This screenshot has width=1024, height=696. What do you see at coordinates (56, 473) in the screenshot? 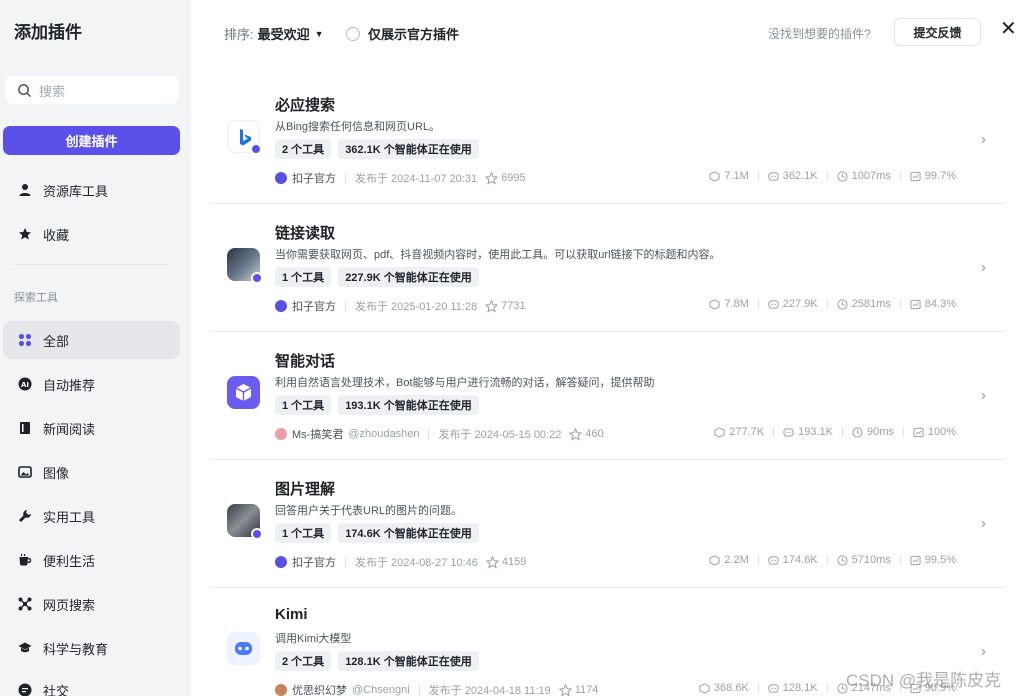
I see `sidebar-item-label: 图像` at bounding box center [56, 473].